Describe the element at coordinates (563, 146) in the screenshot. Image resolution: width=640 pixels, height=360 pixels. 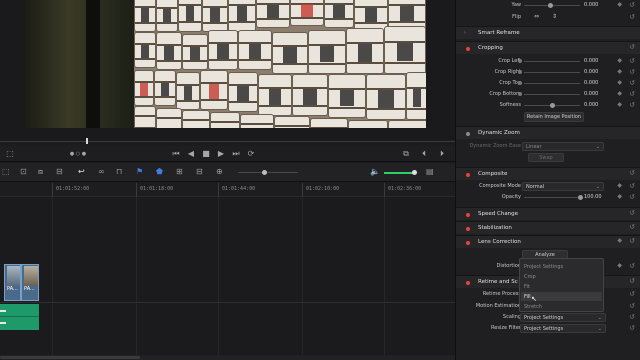
I see `dynamic-zoom-ease-select: Linear ⌄` at that location.